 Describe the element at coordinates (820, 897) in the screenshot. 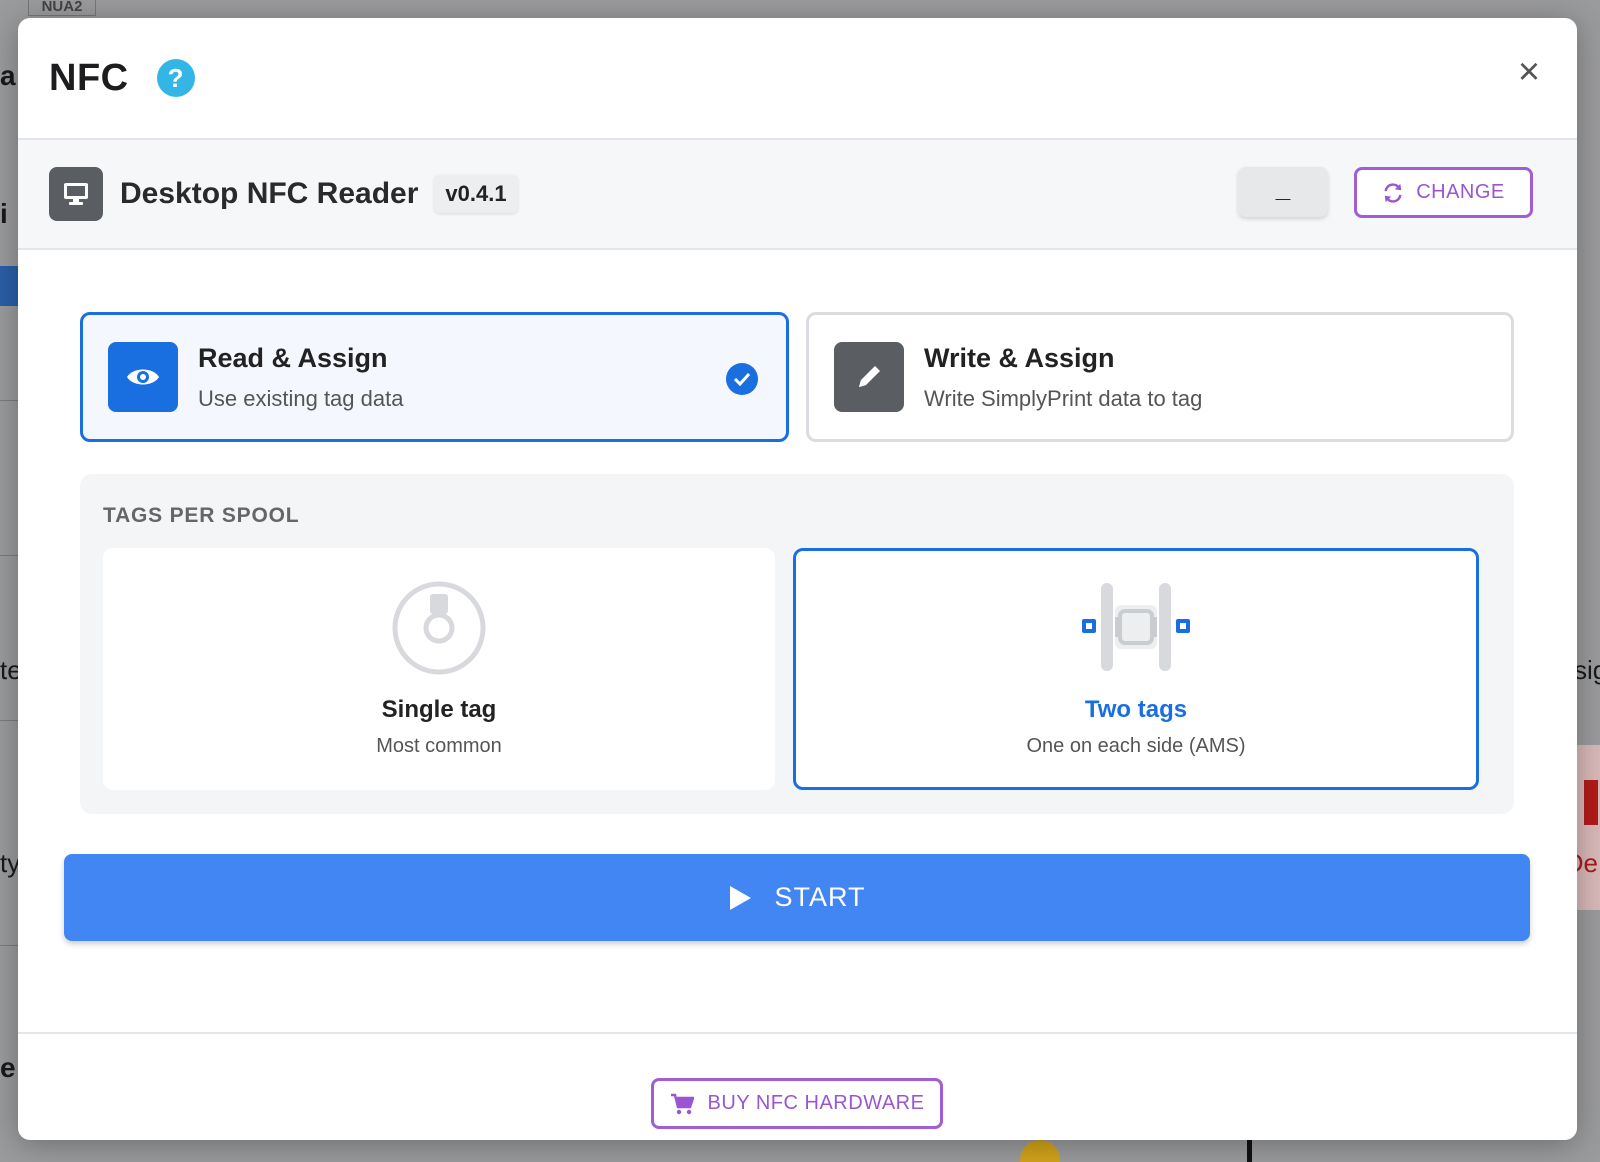

I see `start-label: START` at that location.